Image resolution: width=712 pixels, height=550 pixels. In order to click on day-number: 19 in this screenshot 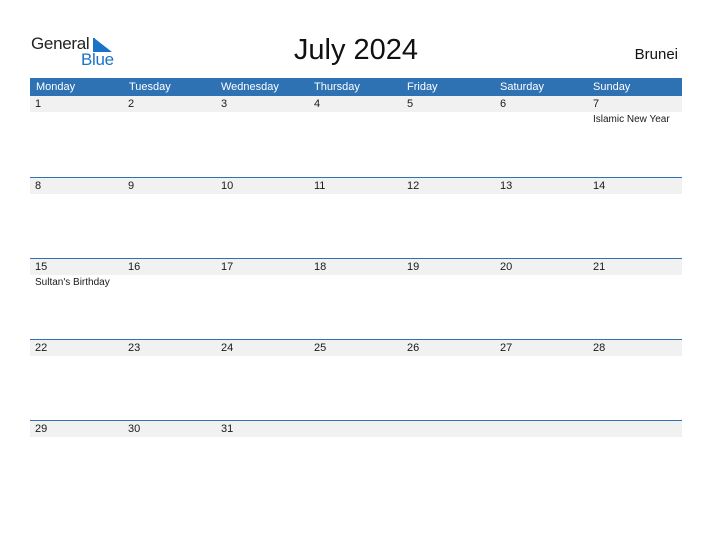, I will do `click(413, 267)`.